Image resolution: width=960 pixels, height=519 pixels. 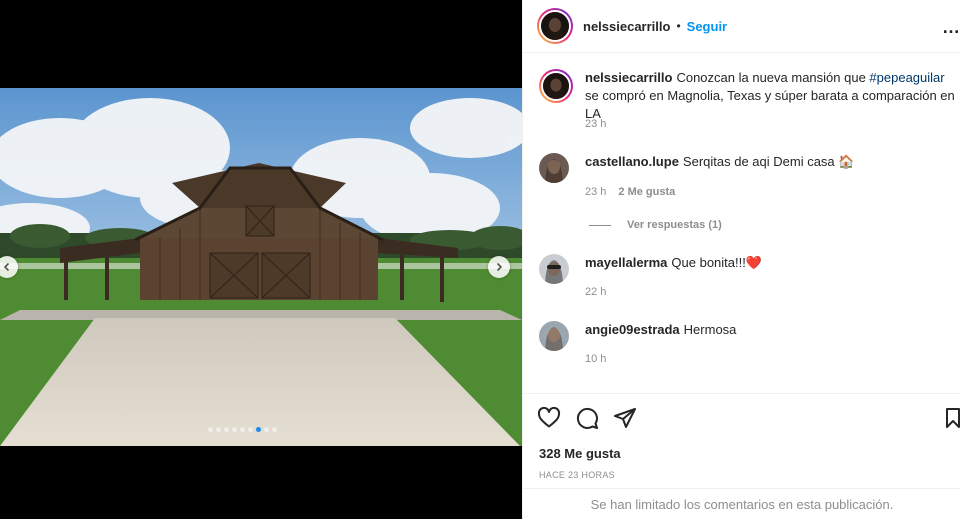 I want to click on comment-item: mayellalerma Que bonita!!!❤️, so click(x=747, y=269).